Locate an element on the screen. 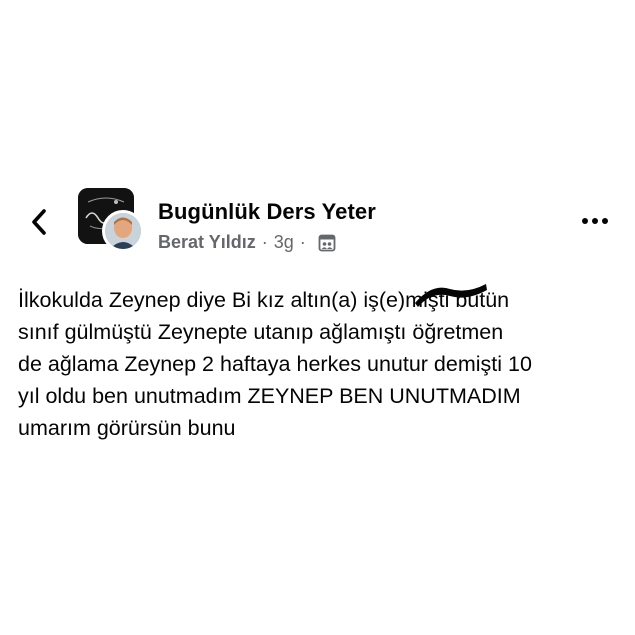 This screenshot has height=635, width=635. author-name: Berat Yıldız is located at coordinates (207, 242).